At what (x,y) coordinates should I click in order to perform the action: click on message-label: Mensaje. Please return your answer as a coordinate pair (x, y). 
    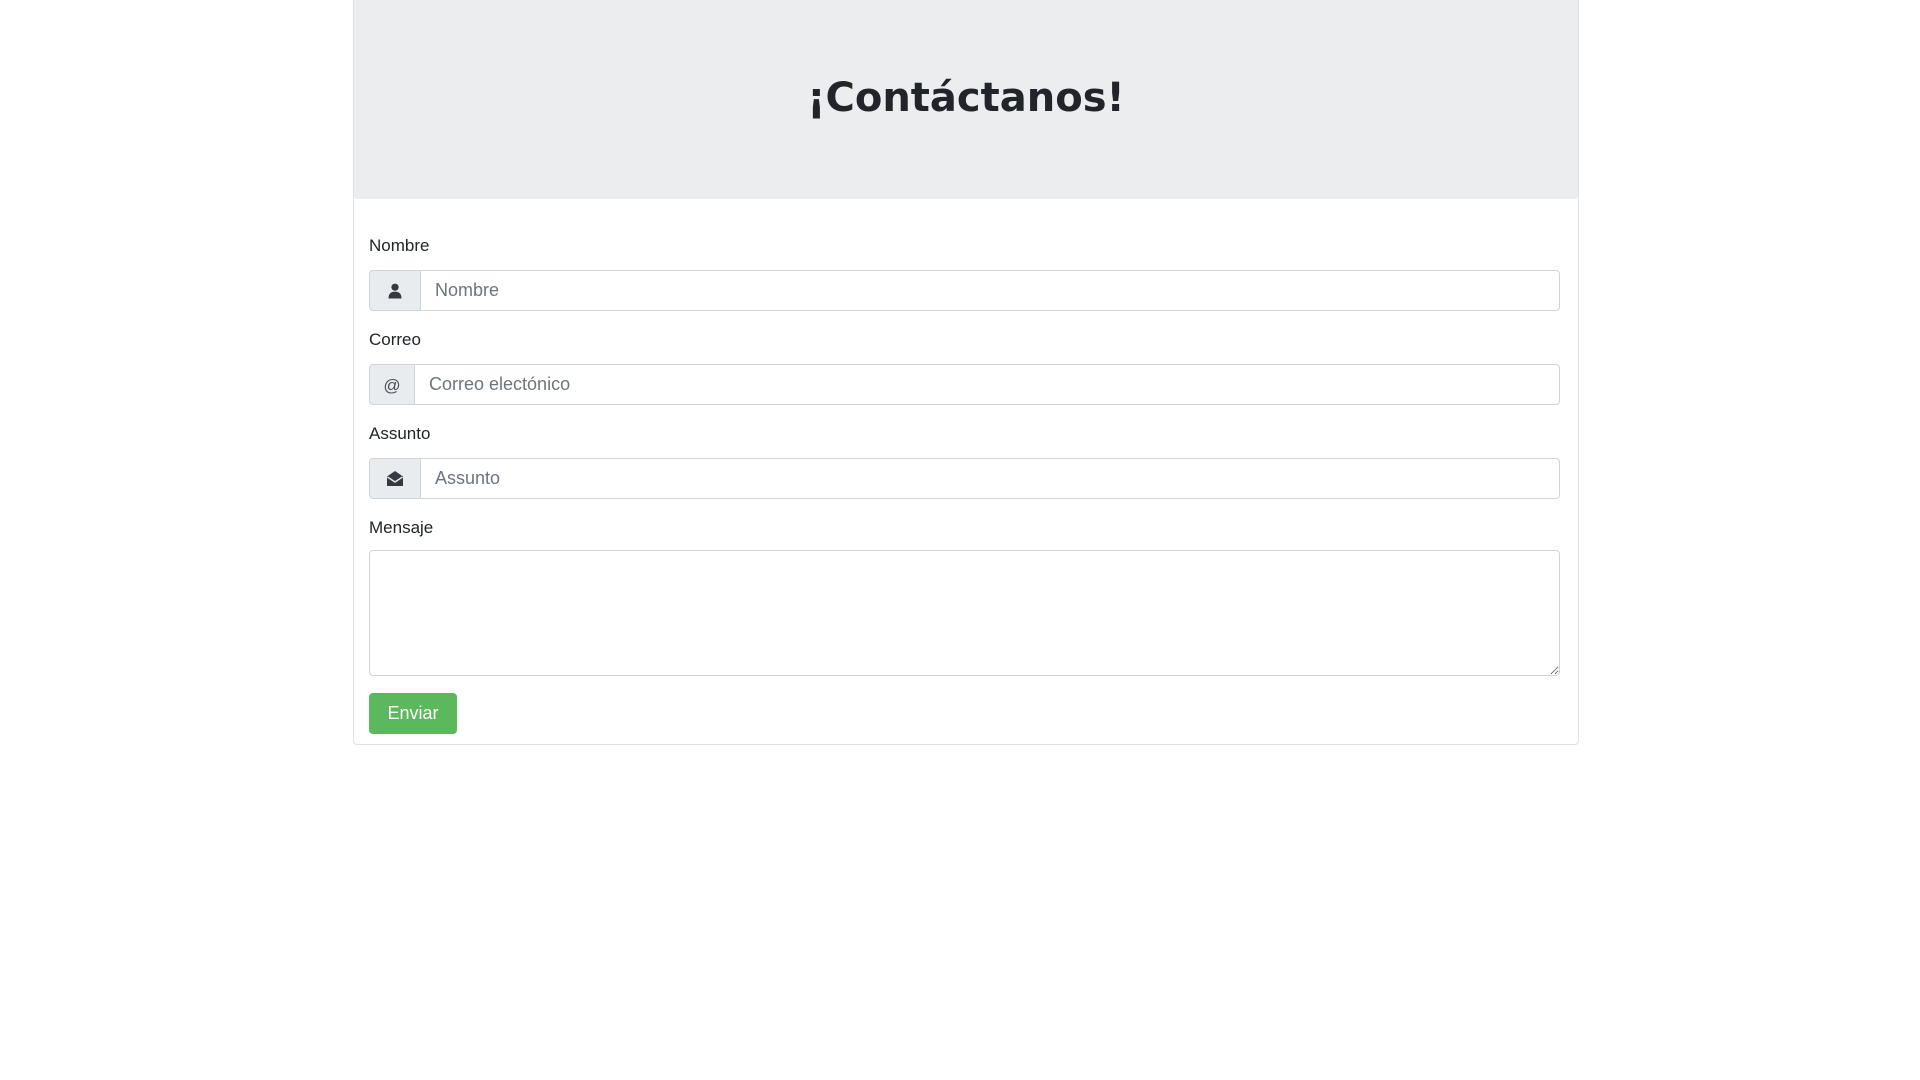
    Looking at the image, I should click on (401, 527).